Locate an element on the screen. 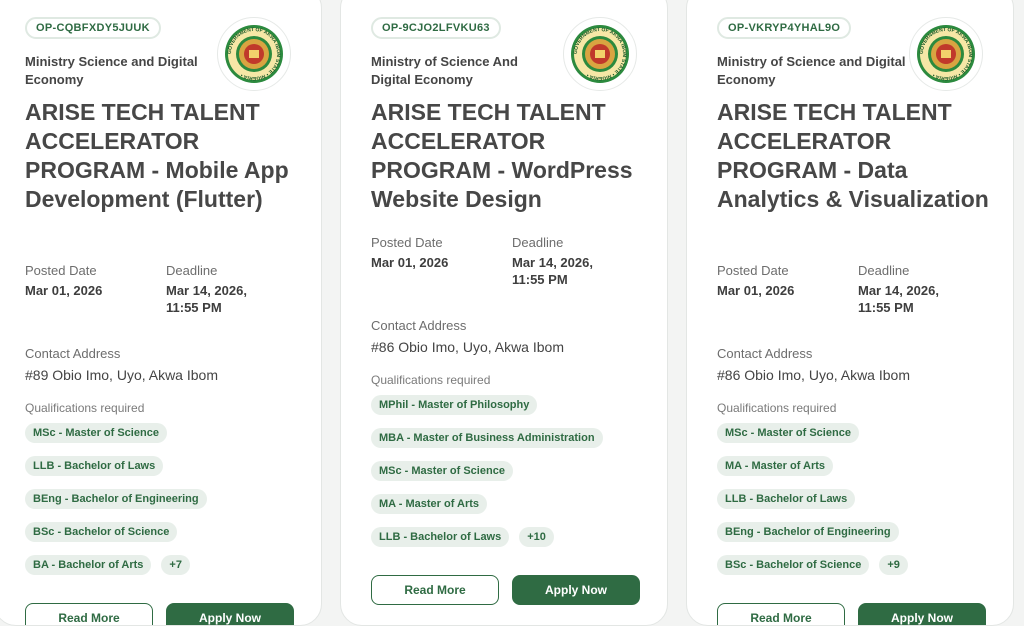  qualification-chip: MPhil - Master of Philosophy is located at coordinates (454, 405).